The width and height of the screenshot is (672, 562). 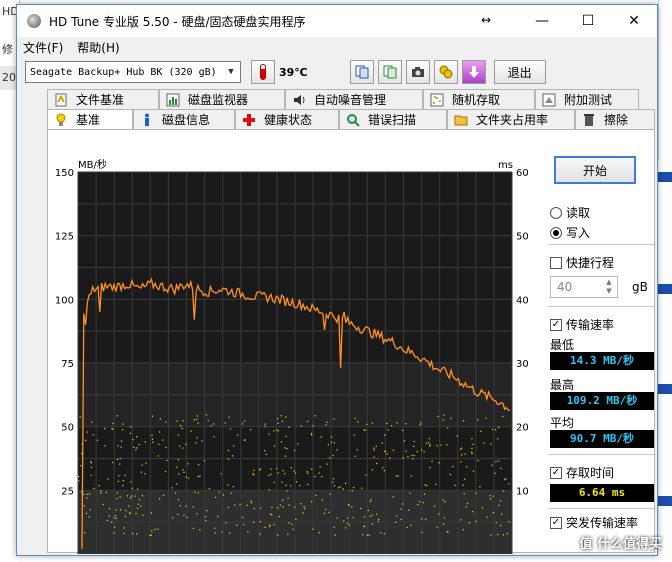 I want to click on tab-extra-tests: 附加测试, so click(x=587, y=99).